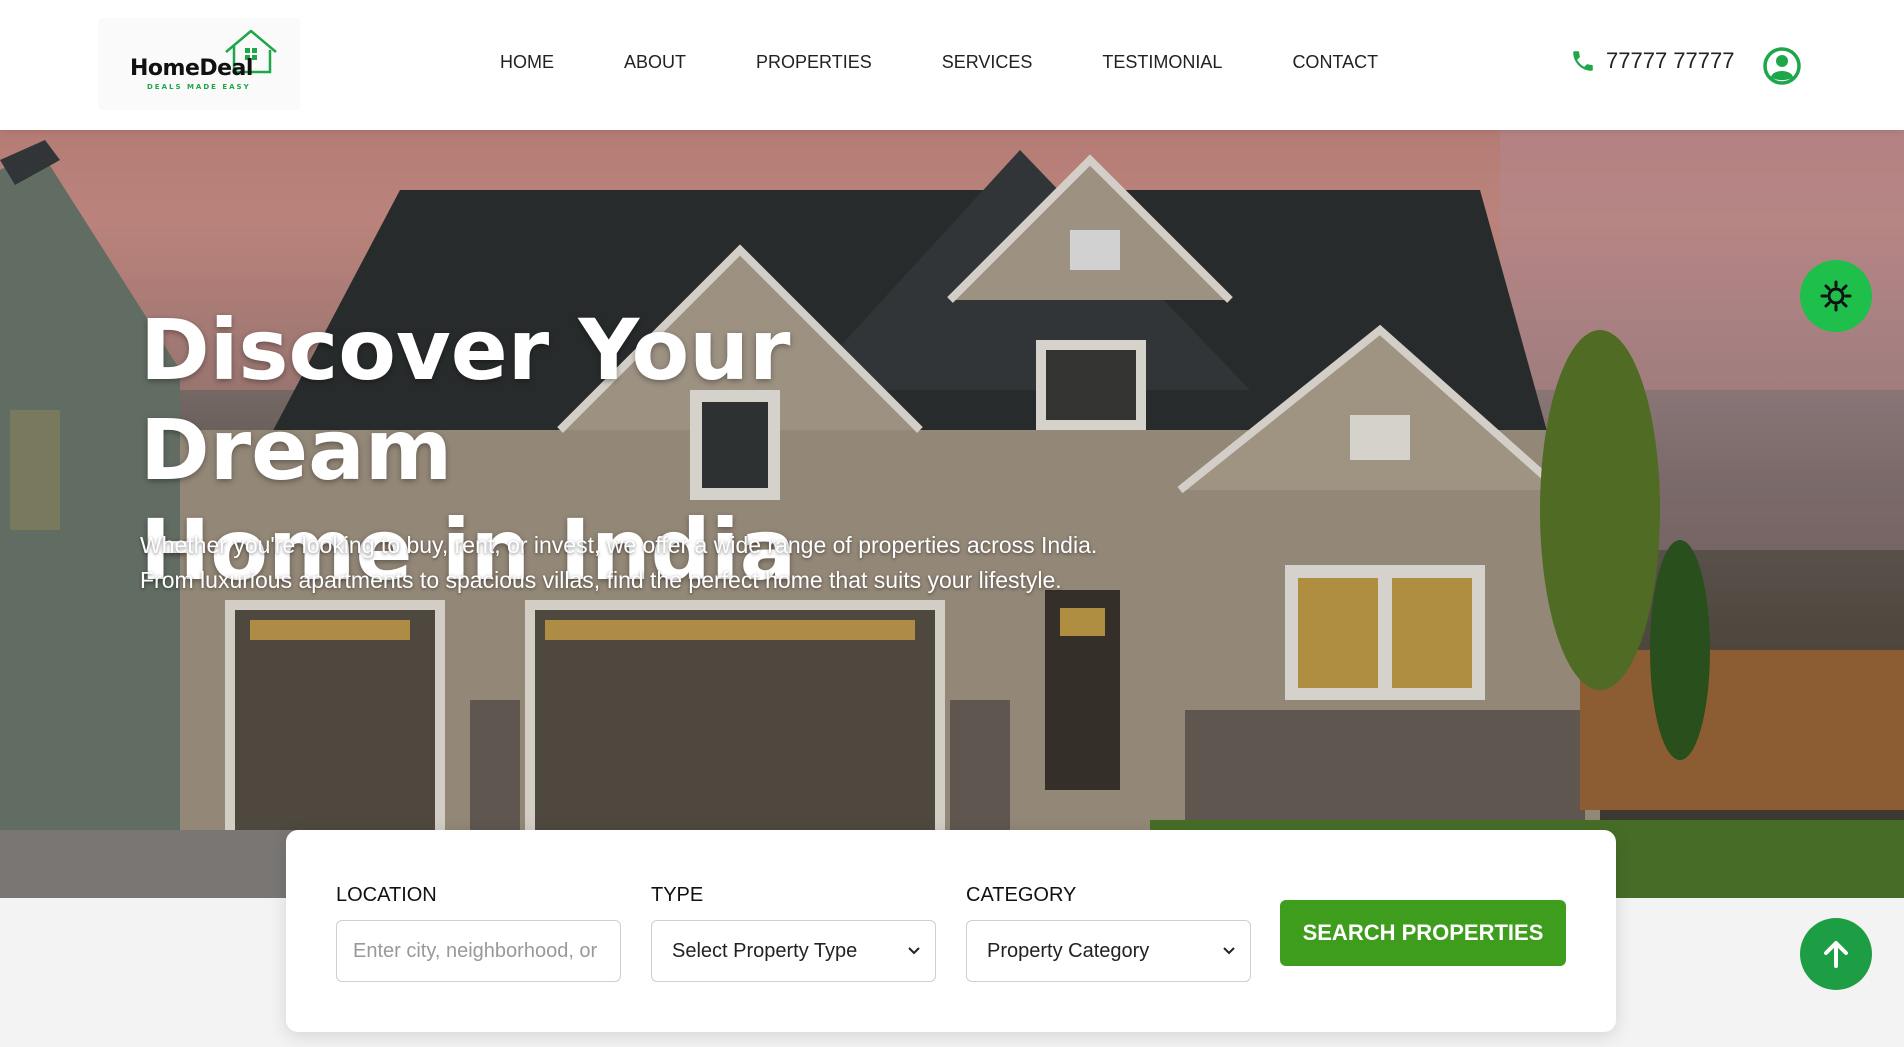 The width and height of the screenshot is (1904, 1047). I want to click on theme-toggle-button, so click(1836, 296).